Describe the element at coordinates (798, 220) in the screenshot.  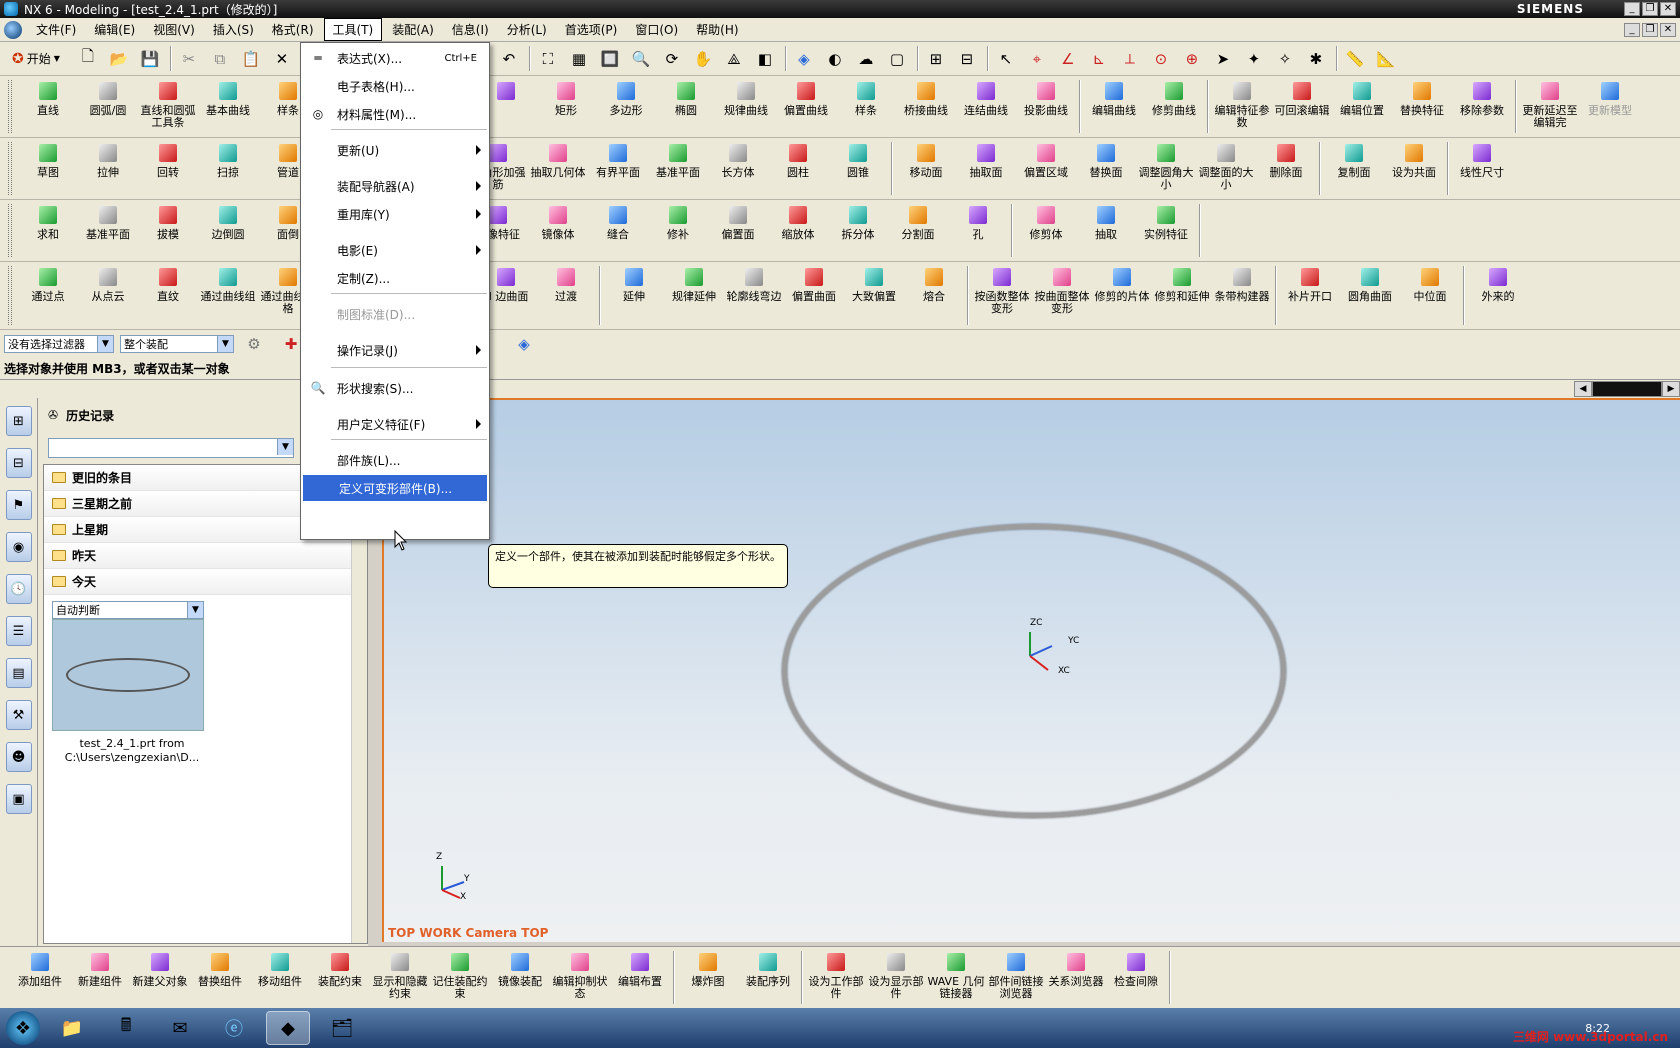
I see `tool-row3-10: 缩放体` at that location.